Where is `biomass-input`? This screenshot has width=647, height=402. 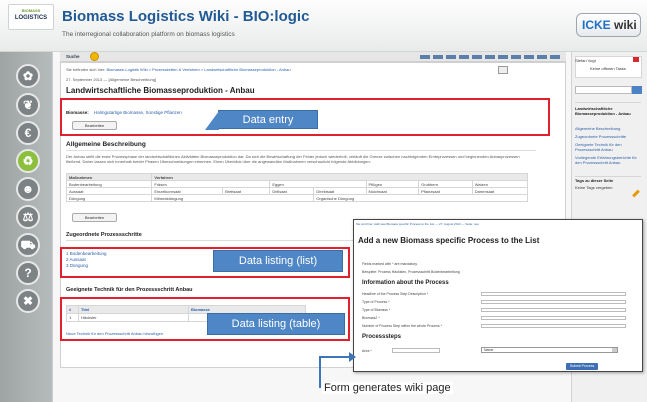 biomass-input is located at coordinates (553, 318).